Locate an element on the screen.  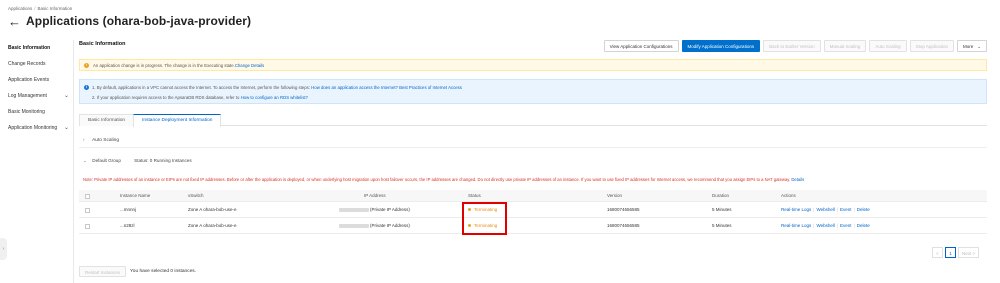
column-header: Instance Name is located at coordinates (135, 195).